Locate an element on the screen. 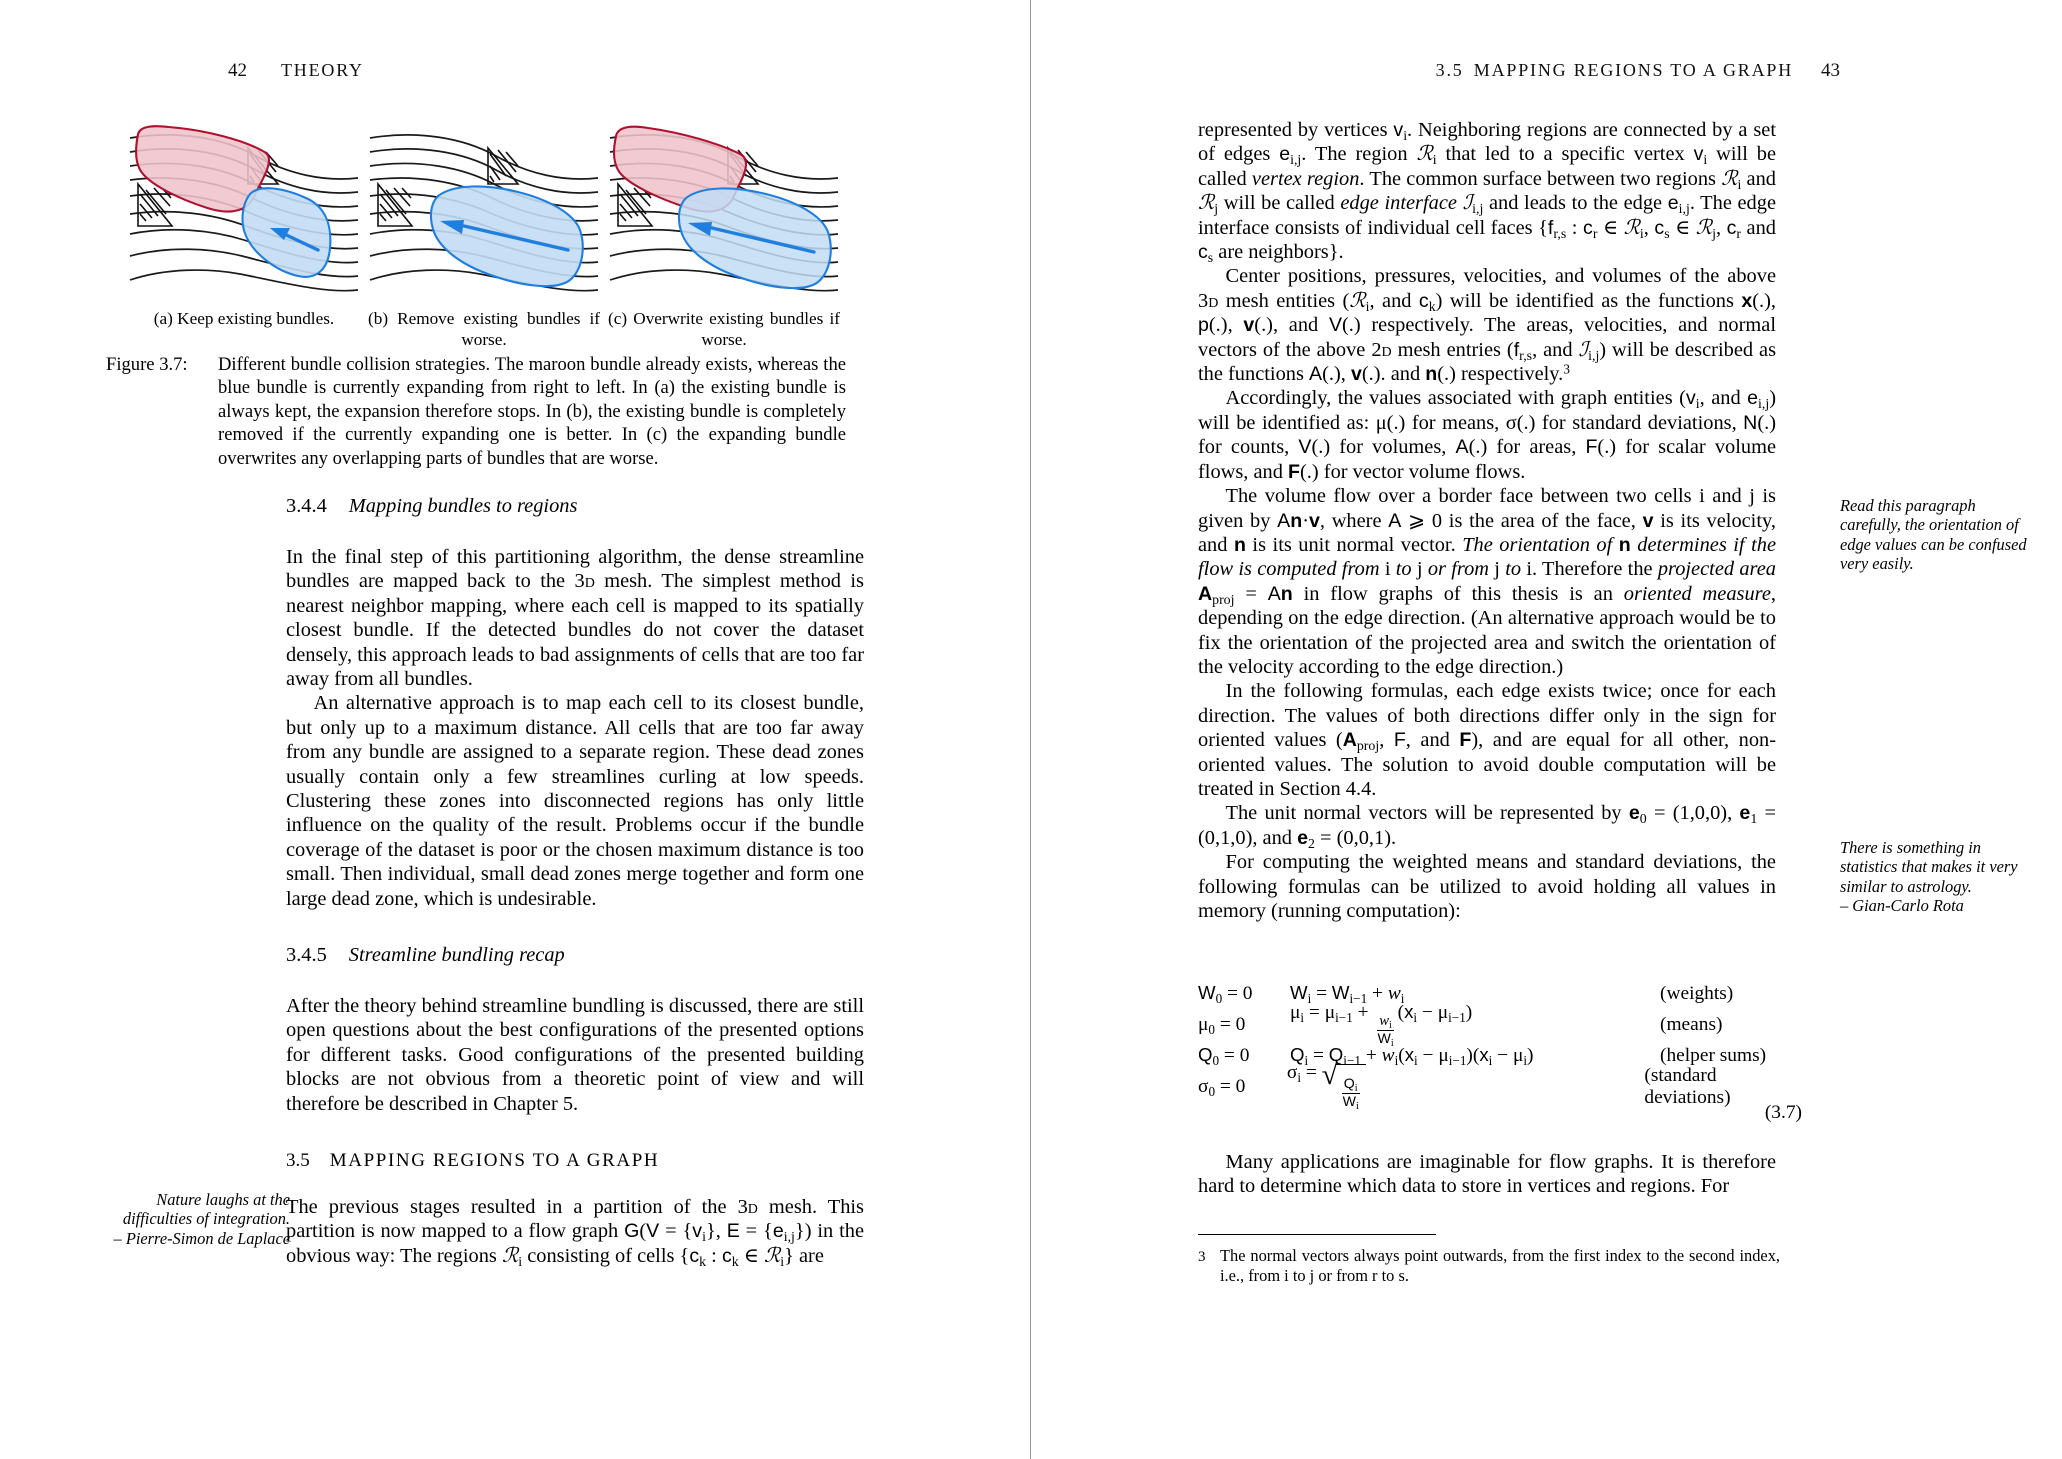 This screenshot has height=1459, width=2062. subfigure-c-graphic is located at coordinates (724, 208).